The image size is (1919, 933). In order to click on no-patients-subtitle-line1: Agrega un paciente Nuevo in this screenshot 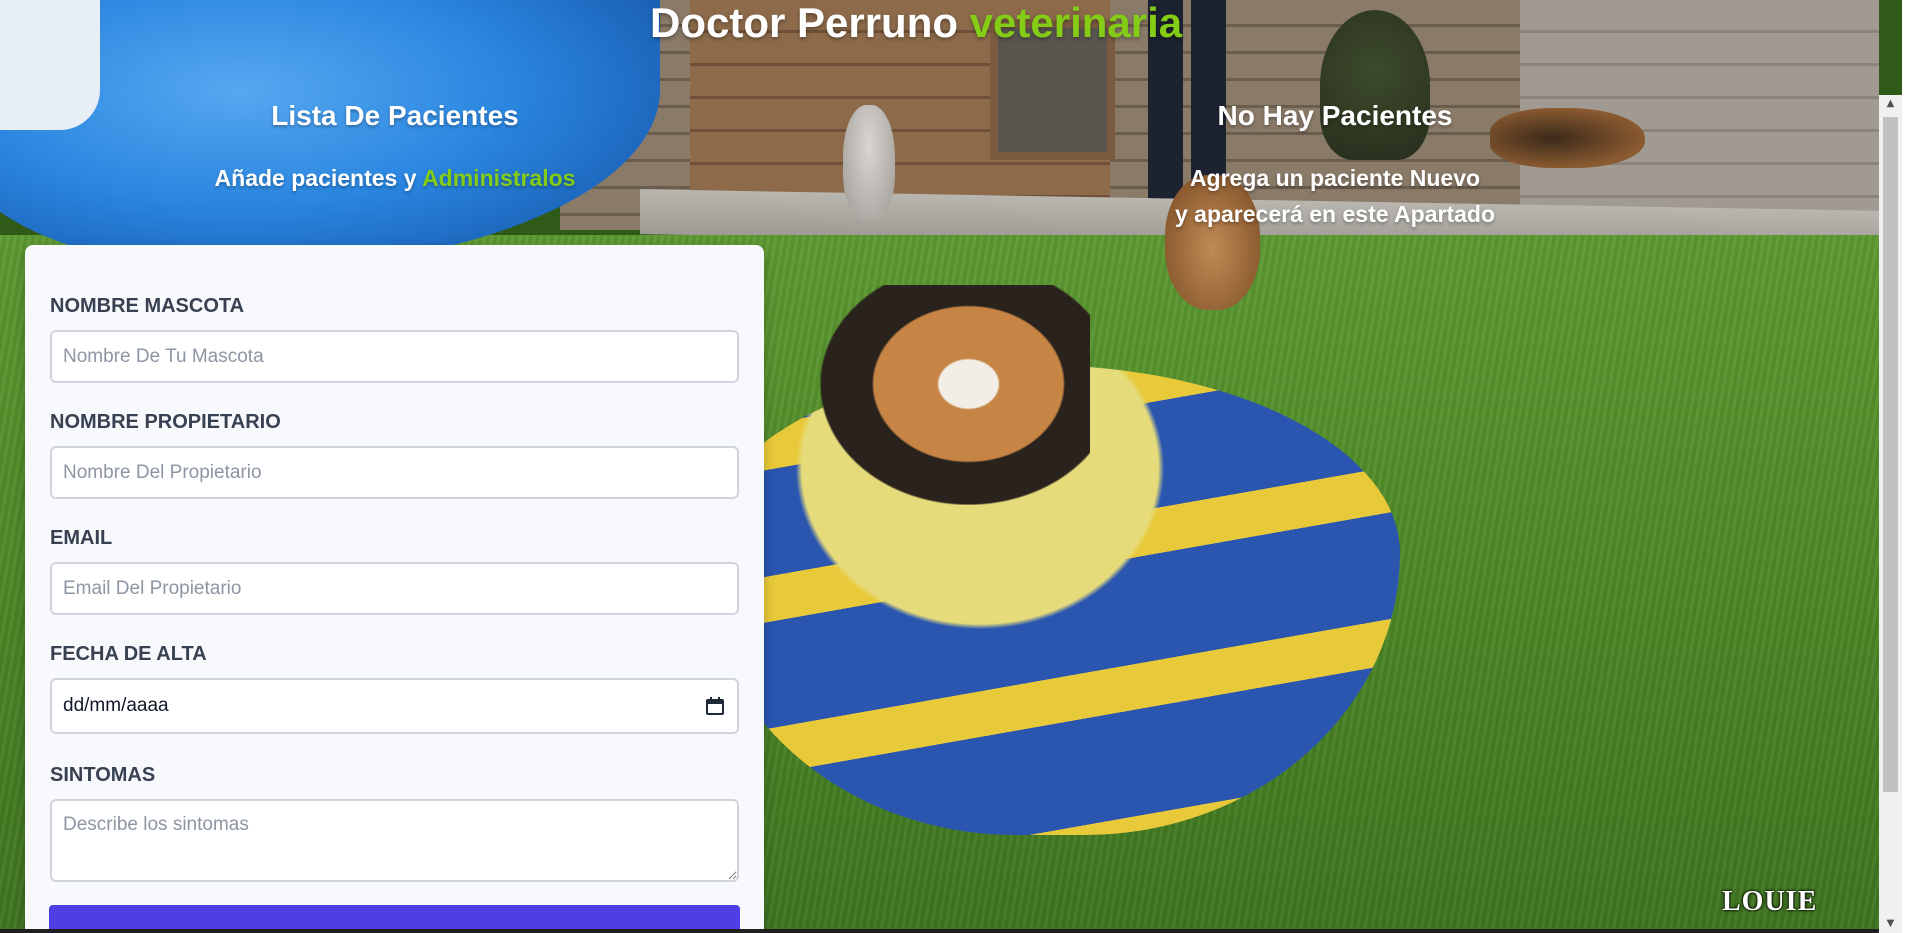, I will do `click(1335, 178)`.